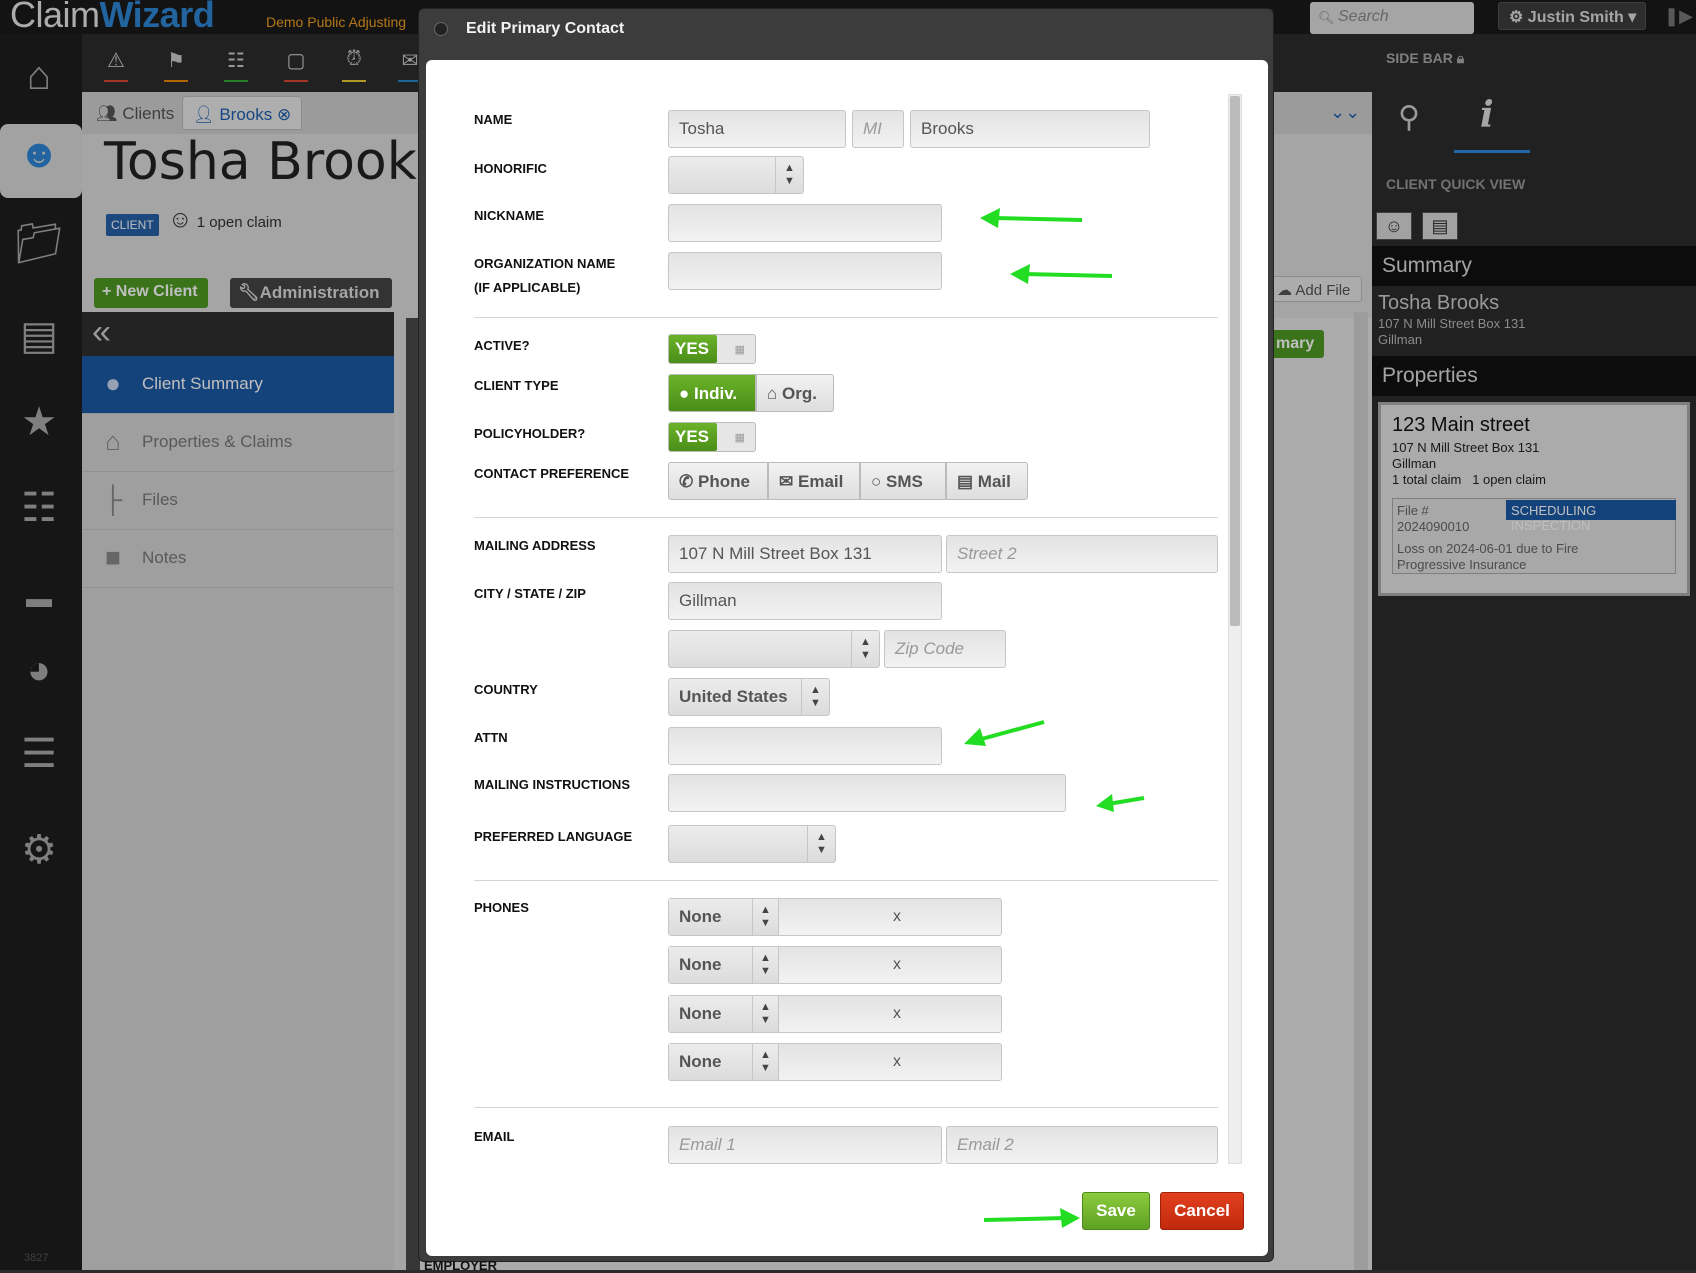  What do you see at coordinates (945, 649) in the screenshot?
I see `zip-input: Zip Code` at bounding box center [945, 649].